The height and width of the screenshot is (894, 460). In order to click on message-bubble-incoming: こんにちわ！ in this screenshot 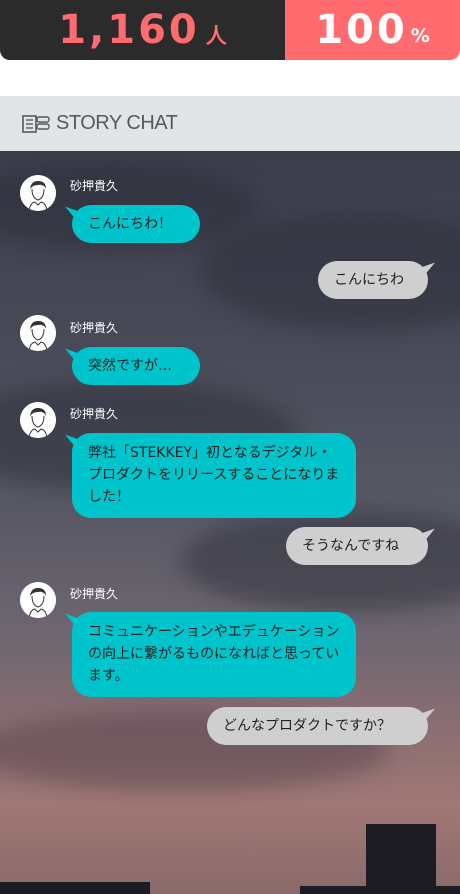, I will do `click(136, 224)`.